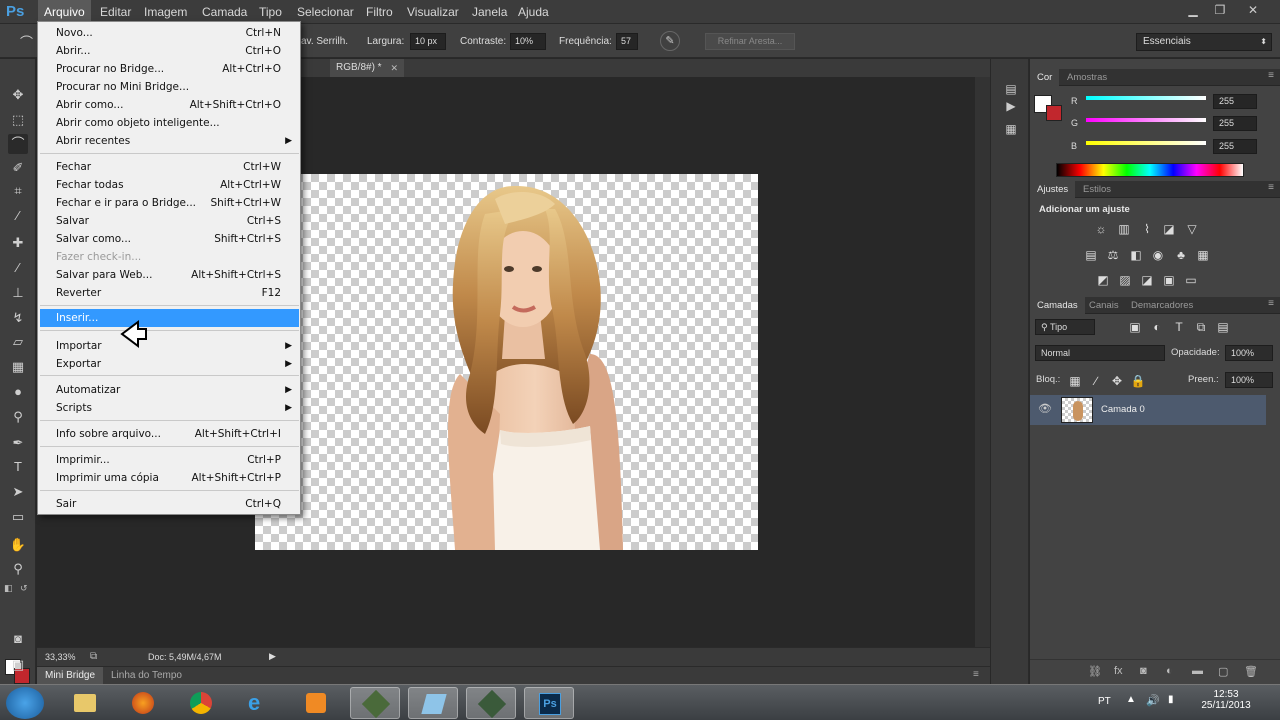  Describe the element at coordinates (8, 588) in the screenshot. I see `default-colors-icon: ◧` at that location.